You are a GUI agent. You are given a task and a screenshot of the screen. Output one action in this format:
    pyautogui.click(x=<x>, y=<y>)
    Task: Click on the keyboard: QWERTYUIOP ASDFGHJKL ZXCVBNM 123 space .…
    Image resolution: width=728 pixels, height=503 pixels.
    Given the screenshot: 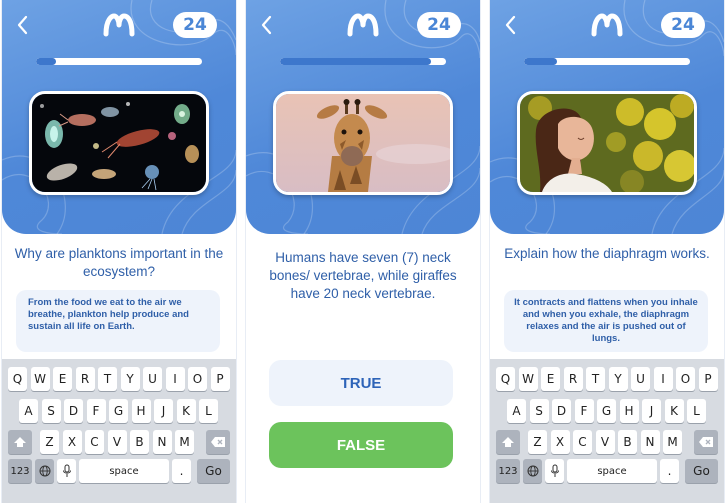 What is the action you would take?
    pyautogui.click(x=607, y=431)
    